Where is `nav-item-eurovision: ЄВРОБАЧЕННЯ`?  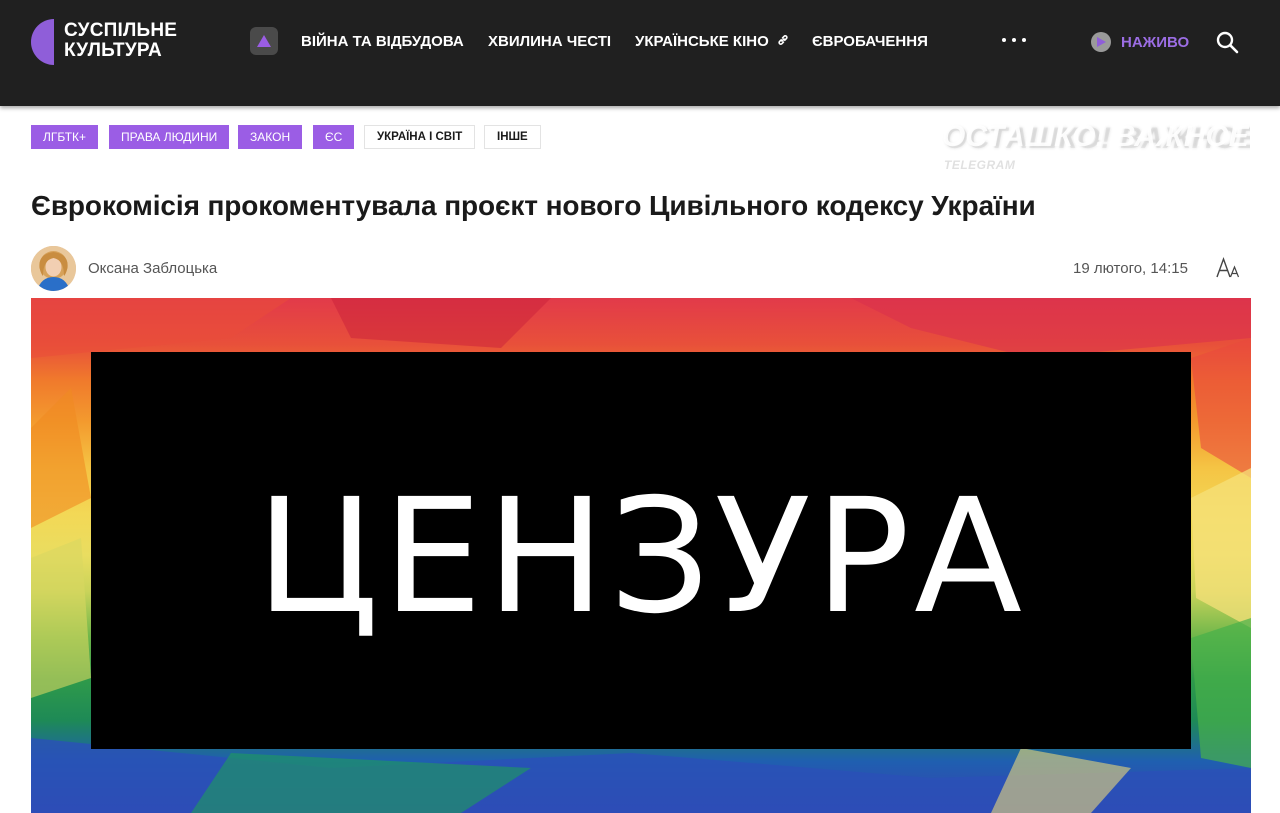
nav-item-eurovision: ЄВРОБАЧЕННЯ is located at coordinates (870, 41).